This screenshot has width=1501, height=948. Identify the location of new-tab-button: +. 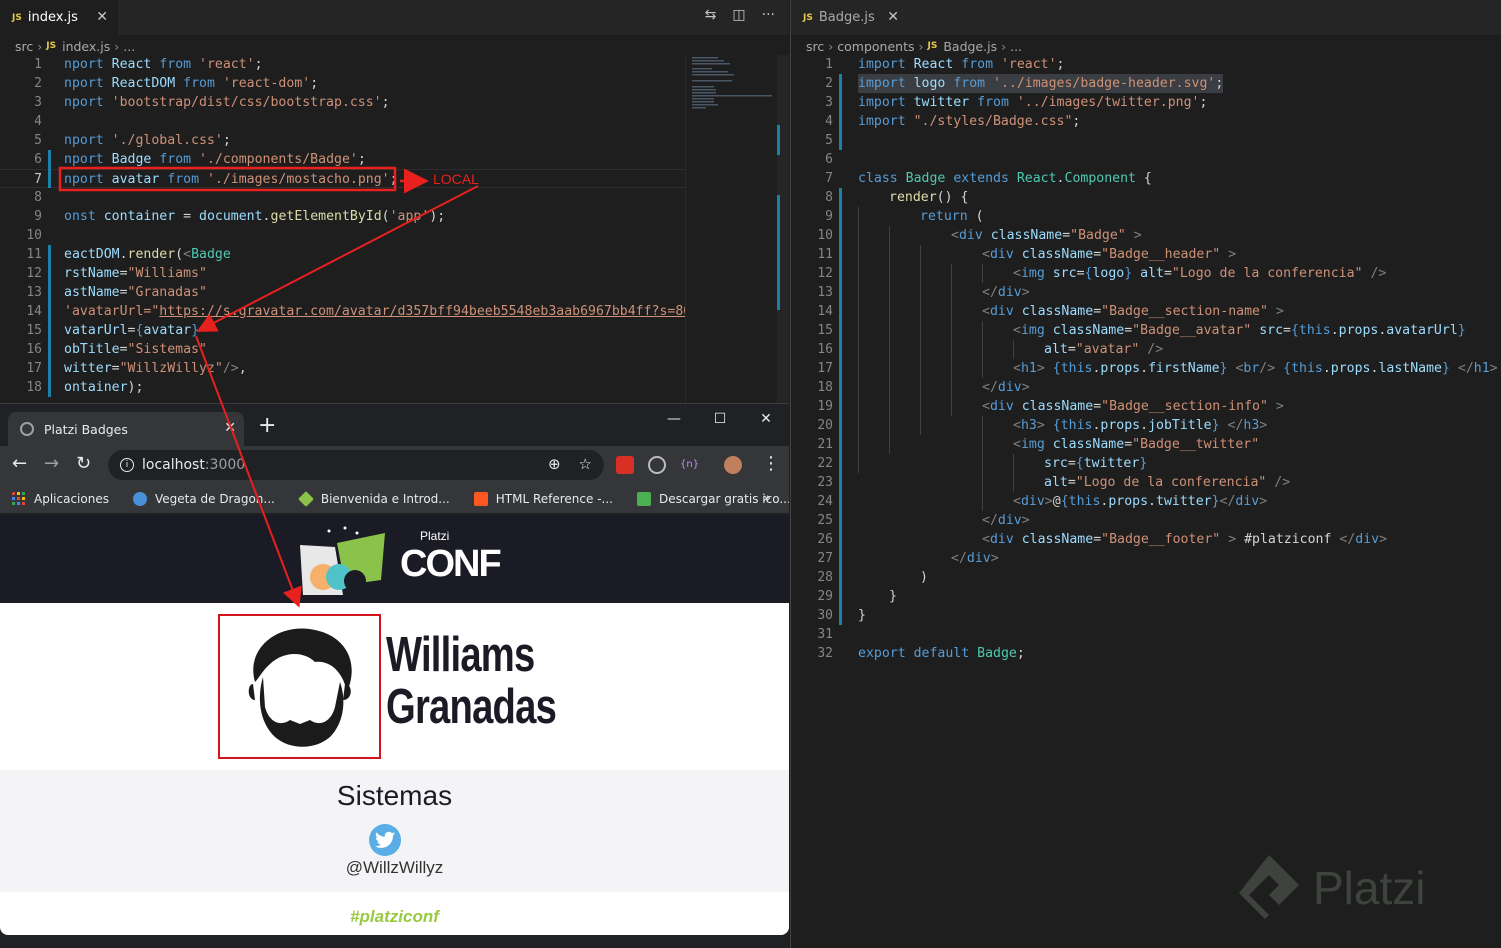
(267, 426).